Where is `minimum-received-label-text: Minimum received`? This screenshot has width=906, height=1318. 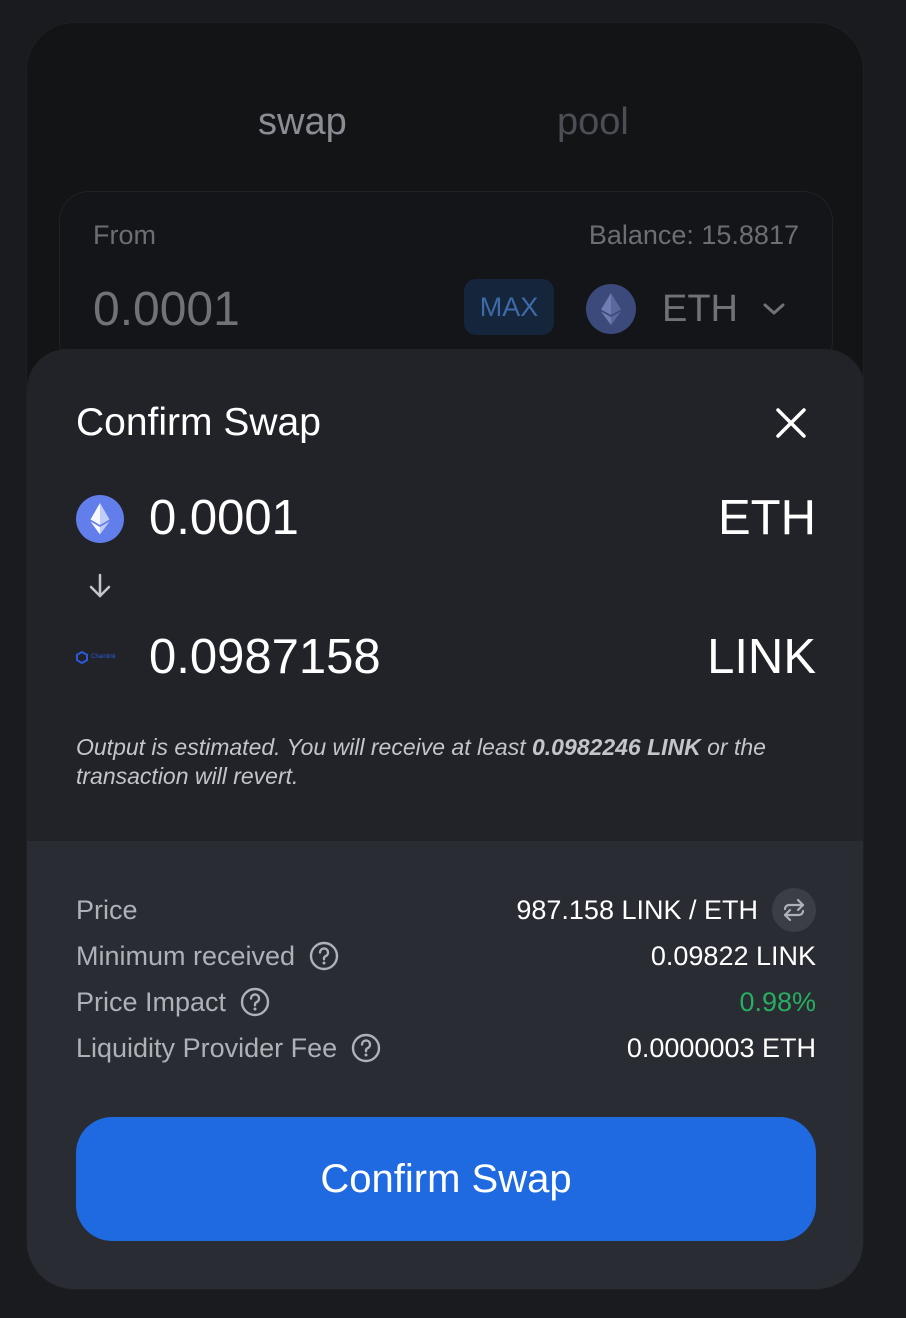 minimum-received-label-text: Minimum received is located at coordinates (186, 955).